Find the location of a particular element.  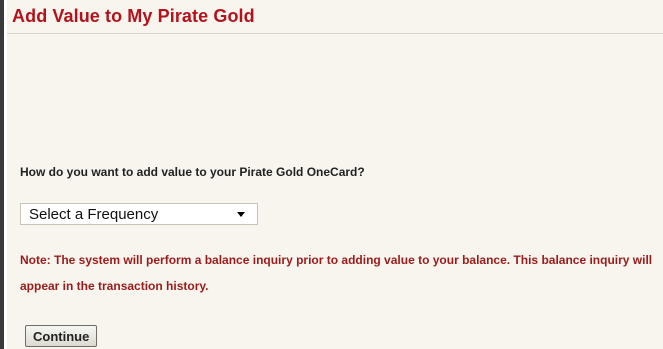

continue-button: Continue is located at coordinates (61, 336).